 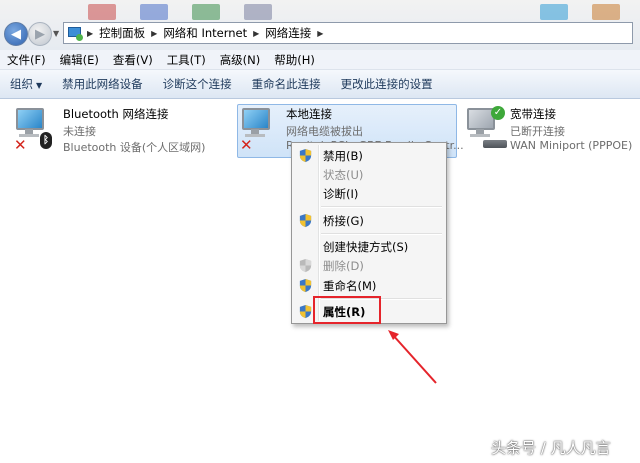 What do you see at coordinates (412, 357) in the screenshot?
I see `annotation-arrow-icon` at bounding box center [412, 357].